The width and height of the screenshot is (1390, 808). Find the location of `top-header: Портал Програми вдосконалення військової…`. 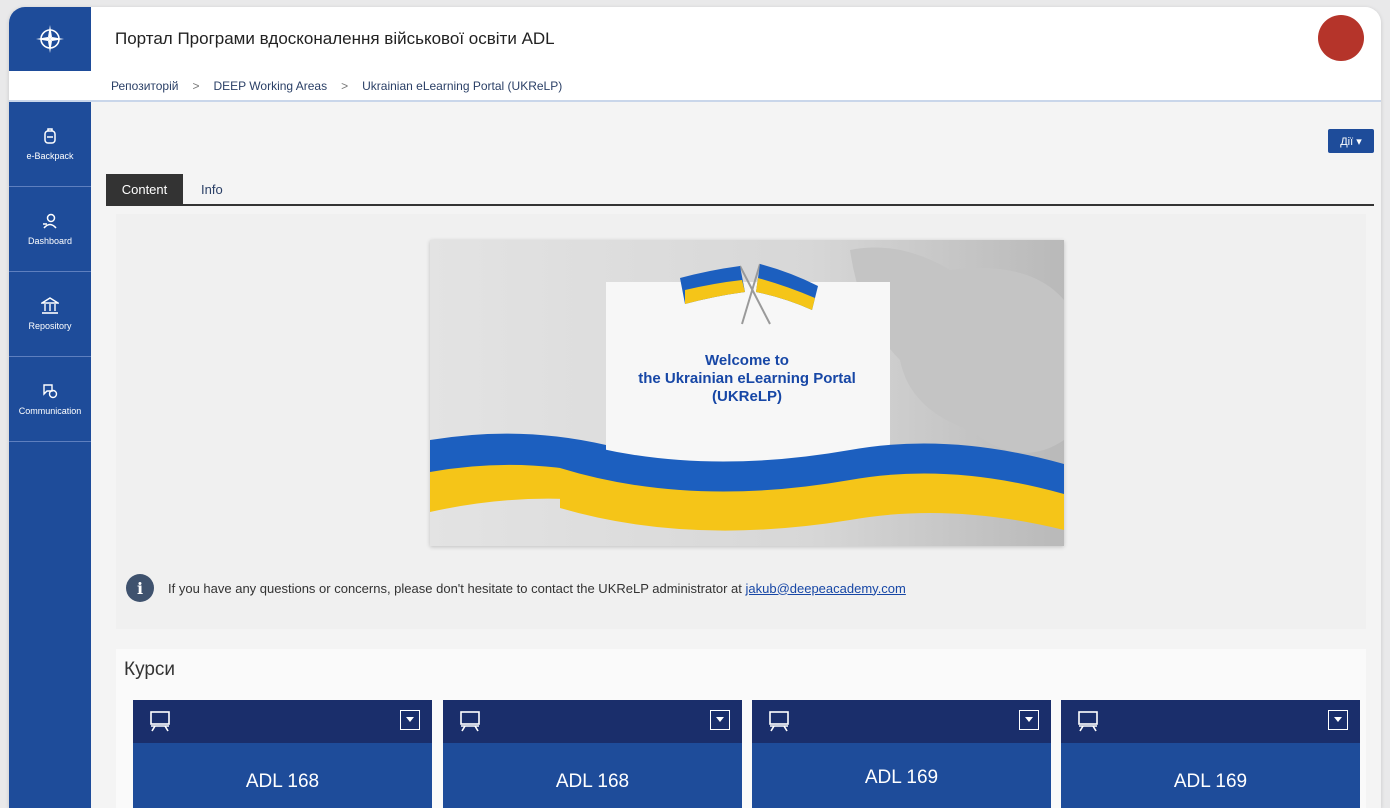

top-header: Портал Програми вдосконалення військової… is located at coordinates (695, 54).